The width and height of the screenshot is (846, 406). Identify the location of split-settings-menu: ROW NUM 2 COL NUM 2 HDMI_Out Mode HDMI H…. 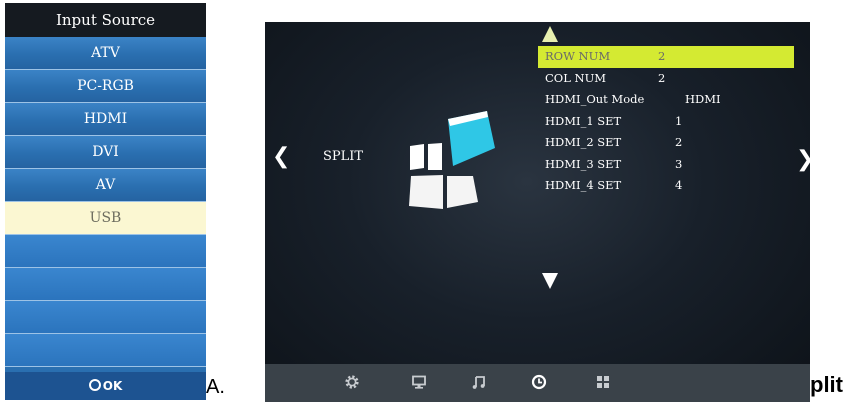
(666, 121).